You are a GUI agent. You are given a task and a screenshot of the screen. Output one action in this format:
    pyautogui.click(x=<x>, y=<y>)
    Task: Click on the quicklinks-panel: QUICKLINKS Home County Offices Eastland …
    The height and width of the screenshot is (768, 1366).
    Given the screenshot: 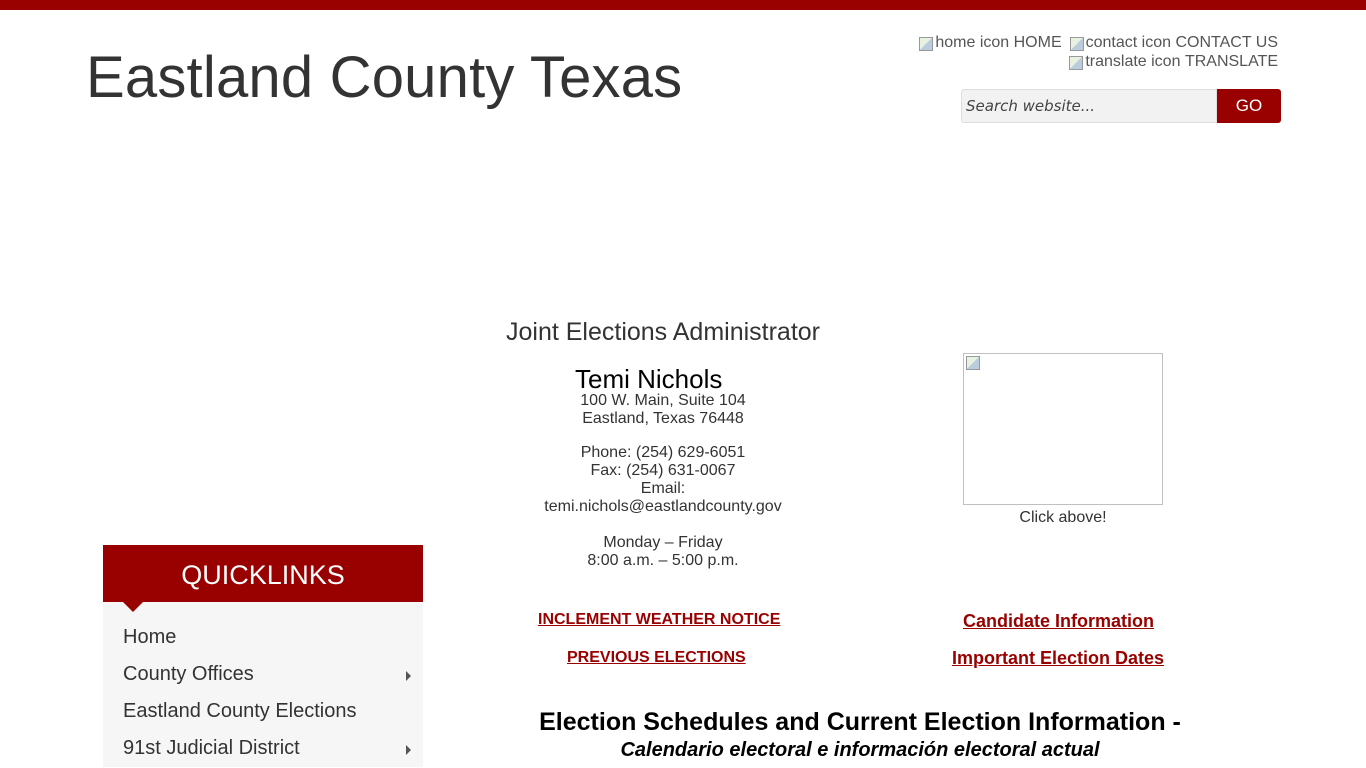 What is the action you would take?
    pyautogui.click(x=263, y=656)
    